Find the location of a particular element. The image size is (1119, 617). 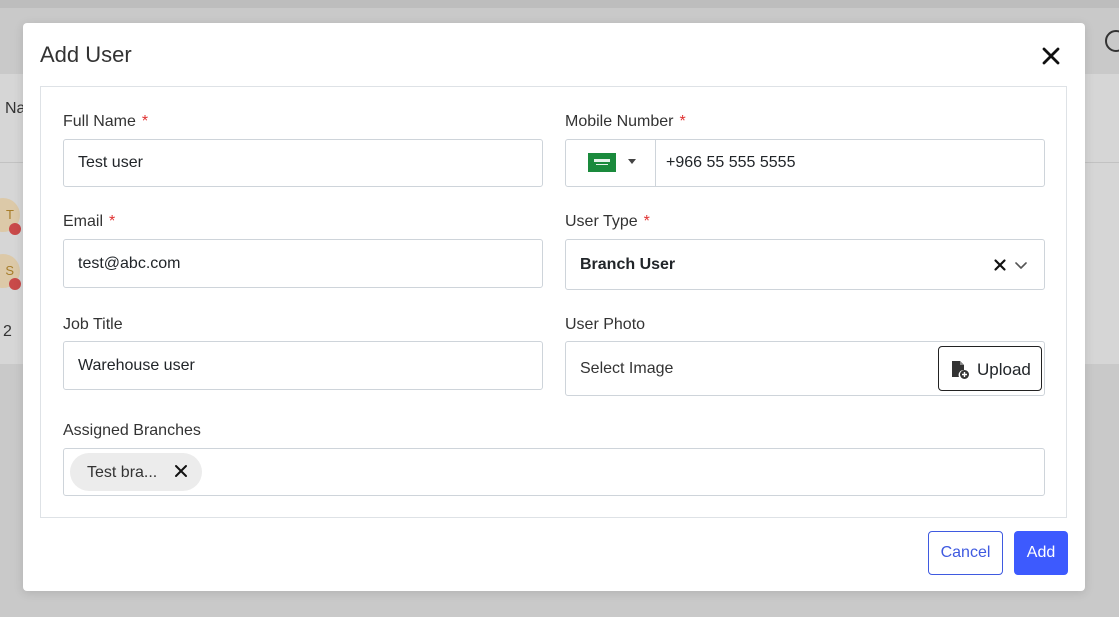

saudi-arabia-flag-icon is located at coordinates (602, 162).